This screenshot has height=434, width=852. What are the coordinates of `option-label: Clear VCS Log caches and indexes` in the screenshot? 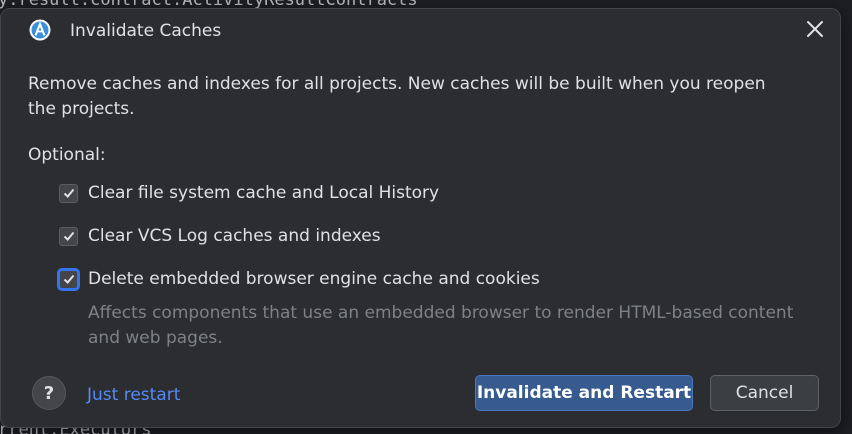 It's located at (234, 236).